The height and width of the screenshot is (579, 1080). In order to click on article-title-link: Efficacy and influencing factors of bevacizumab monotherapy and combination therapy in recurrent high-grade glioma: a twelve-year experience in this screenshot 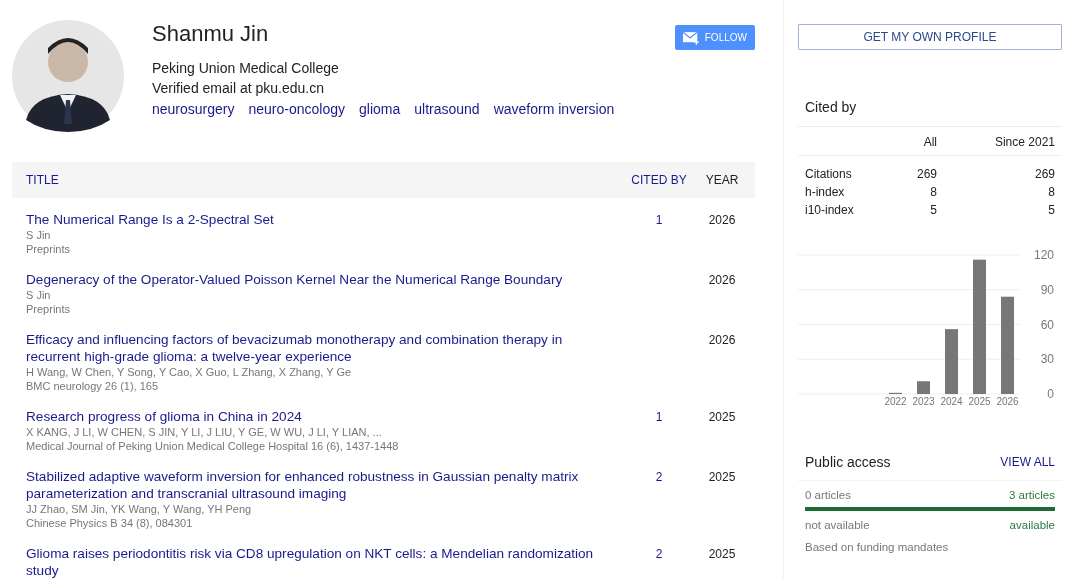, I will do `click(322, 348)`.